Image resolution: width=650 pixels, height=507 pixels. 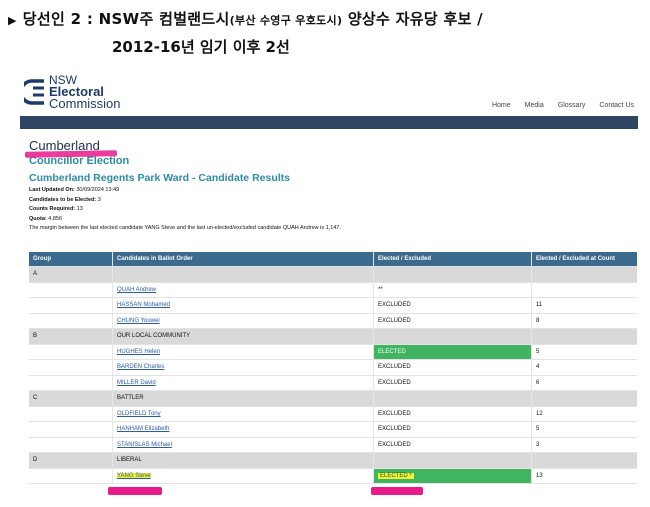 I want to click on page-title: Cumberland, so click(x=64, y=145).